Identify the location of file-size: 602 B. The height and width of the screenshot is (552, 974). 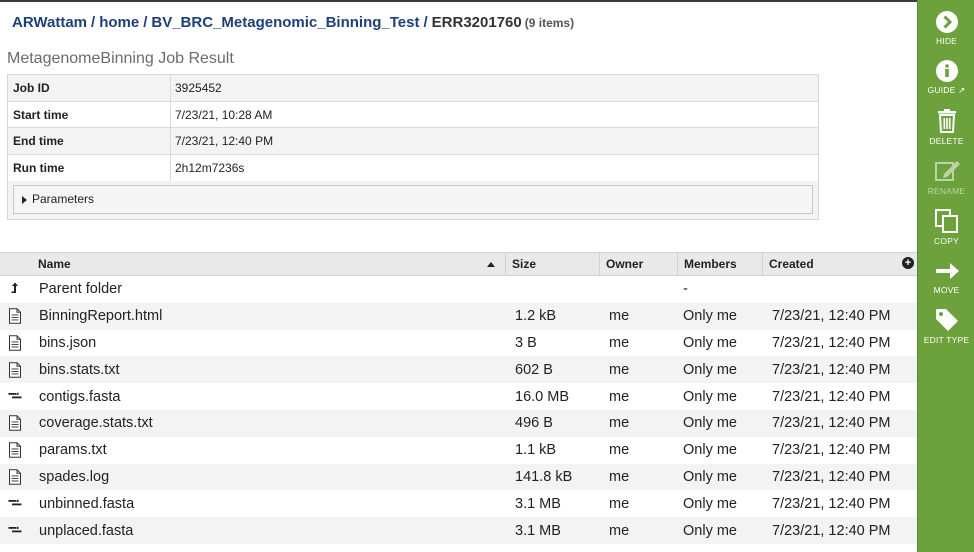
(534, 369).